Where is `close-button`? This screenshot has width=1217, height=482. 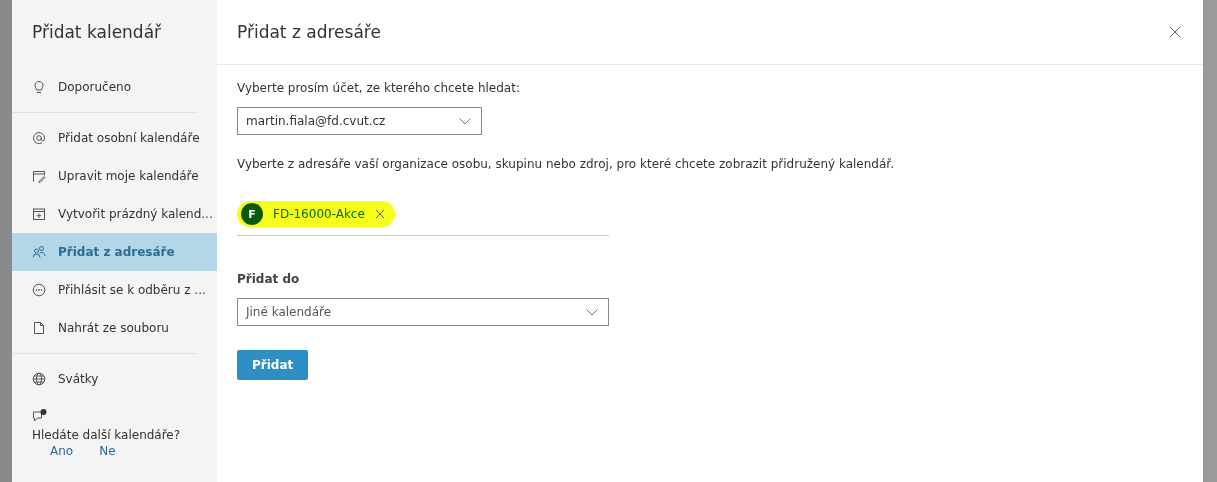 close-button is located at coordinates (1175, 32).